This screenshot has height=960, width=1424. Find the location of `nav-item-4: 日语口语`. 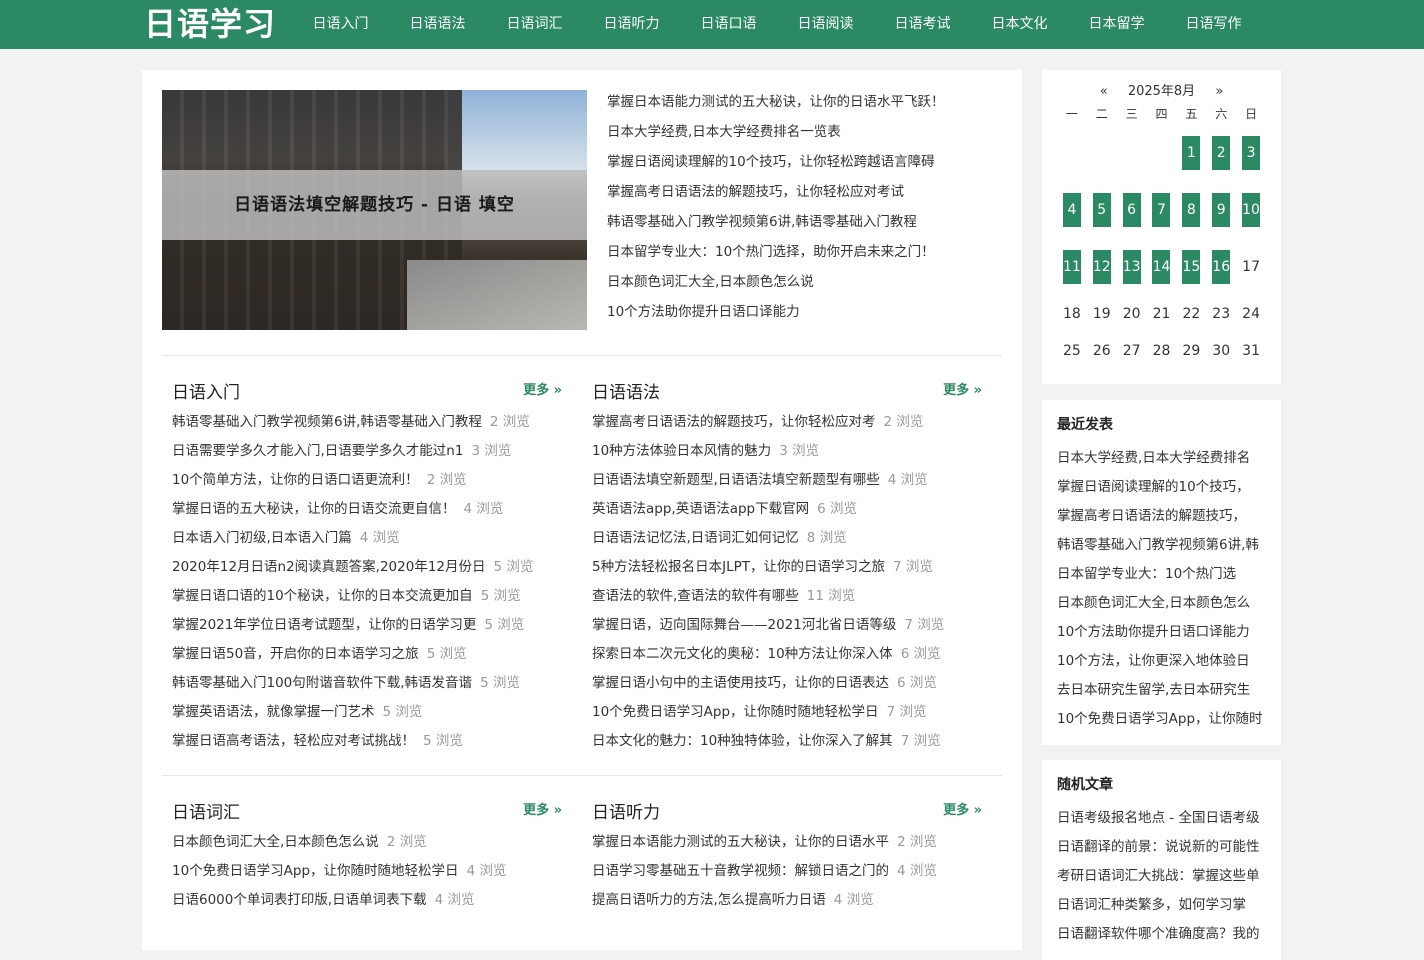

nav-item-4: 日语口语 is located at coordinates (728, 24).